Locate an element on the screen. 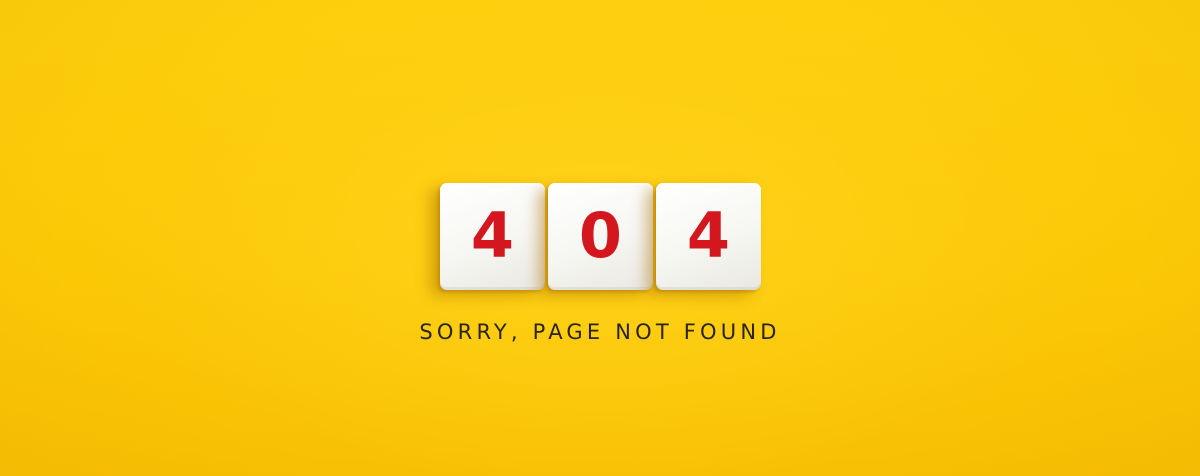 The image size is (1200, 476). tile-digit-1: 4 is located at coordinates (492, 236).